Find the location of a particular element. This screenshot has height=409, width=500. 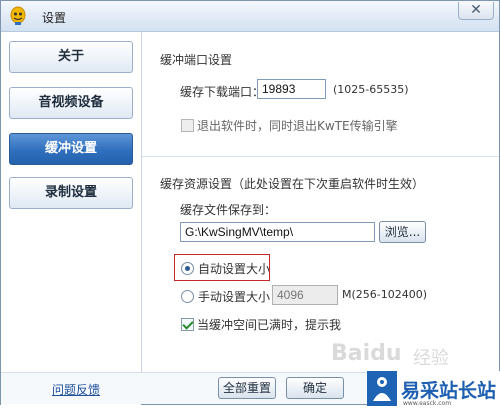

close-icon: ✕ is located at coordinates (476, 10).